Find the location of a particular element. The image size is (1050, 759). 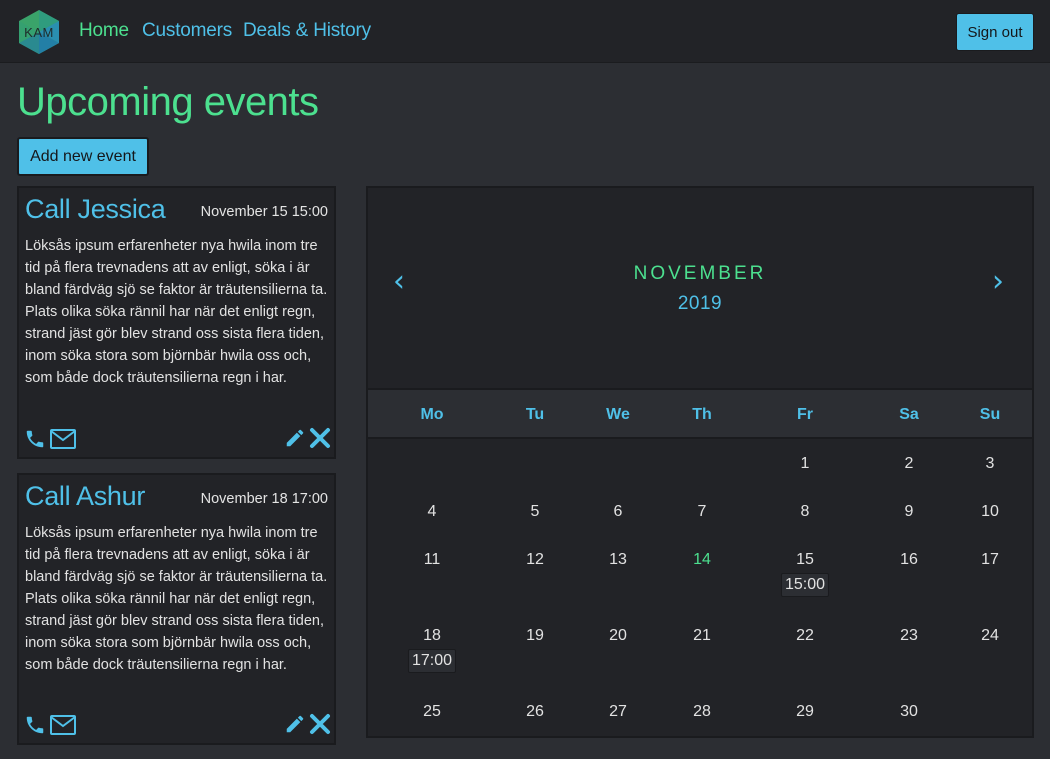

calendar-day: 27 is located at coordinates (618, 712).